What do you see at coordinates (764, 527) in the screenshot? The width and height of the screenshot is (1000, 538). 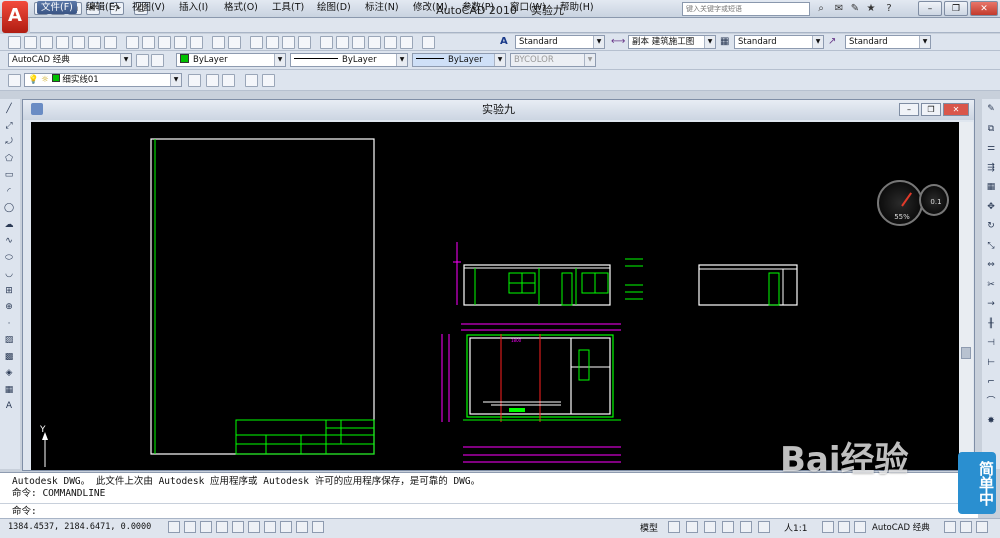 I see `showmotion-icon` at bounding box center [764, 527].